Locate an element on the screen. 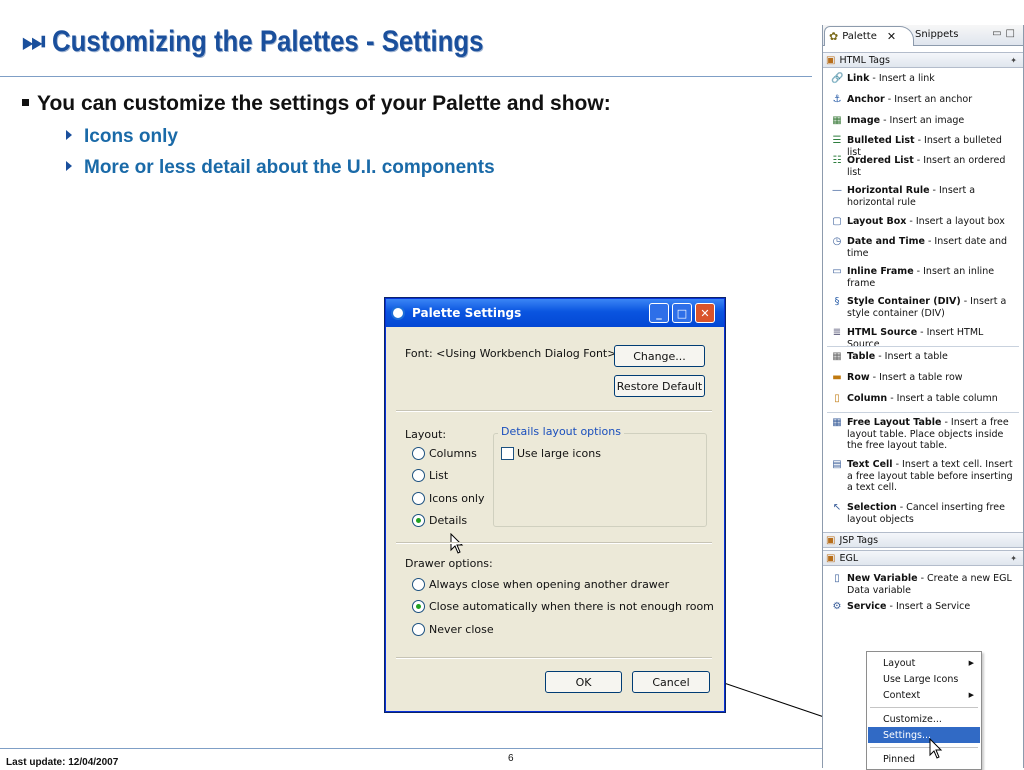 The width and height of the screenshot is (1024, 770). drawer-egl-label: EGL is located at coordinates (849, 558).